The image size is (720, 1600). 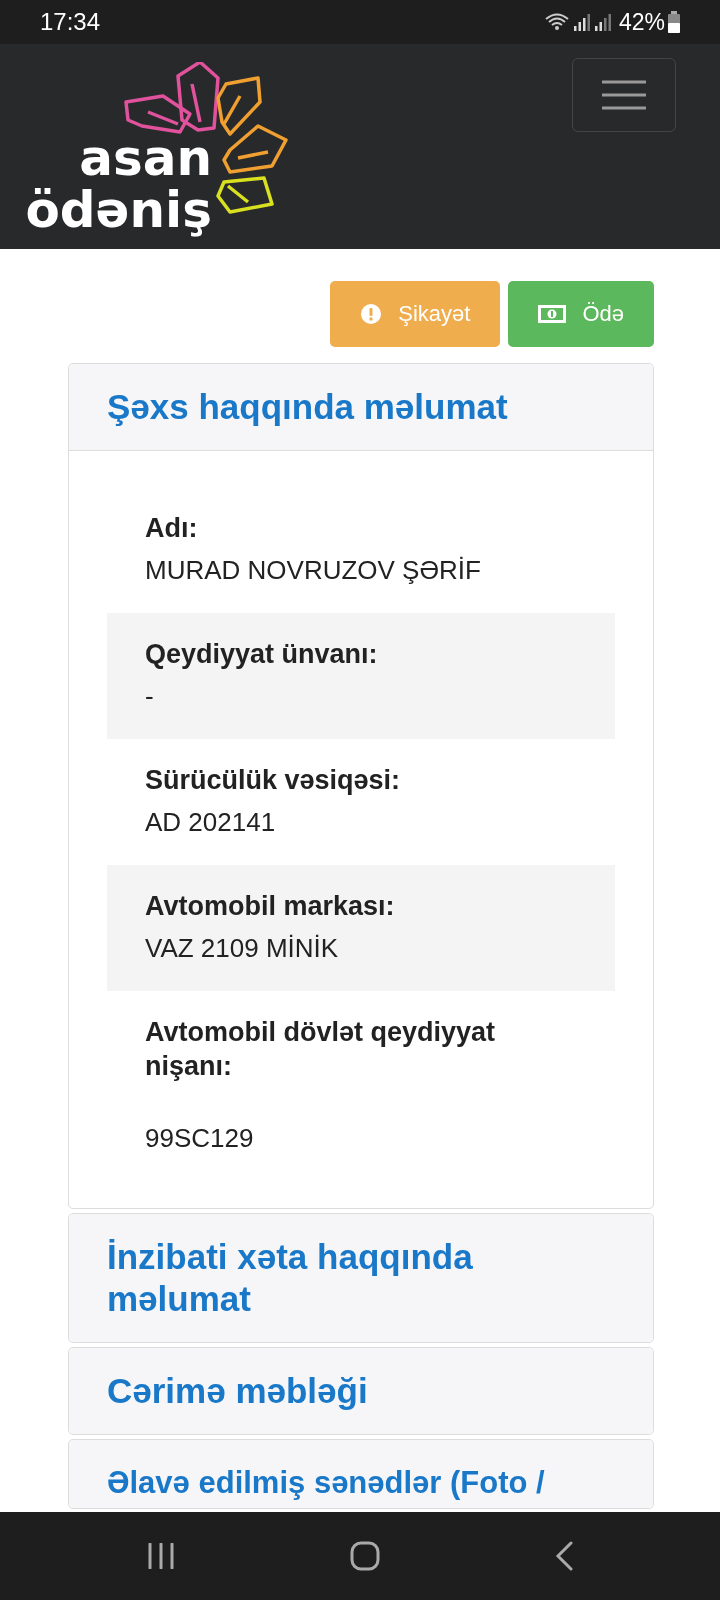 What do you see at coordinates (361, 1391) in the screenshot?
I see `section-header: Cərimə məbləği` at bounding box center [361, 1391].